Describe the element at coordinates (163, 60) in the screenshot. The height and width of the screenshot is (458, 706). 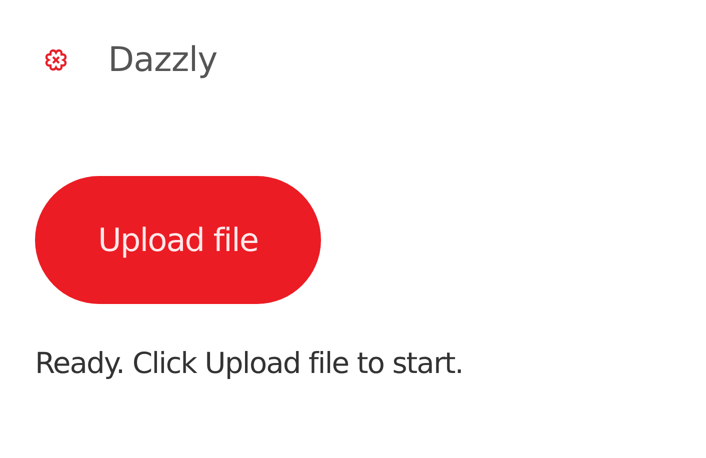
I see `app-title: Dazzly` at that location.